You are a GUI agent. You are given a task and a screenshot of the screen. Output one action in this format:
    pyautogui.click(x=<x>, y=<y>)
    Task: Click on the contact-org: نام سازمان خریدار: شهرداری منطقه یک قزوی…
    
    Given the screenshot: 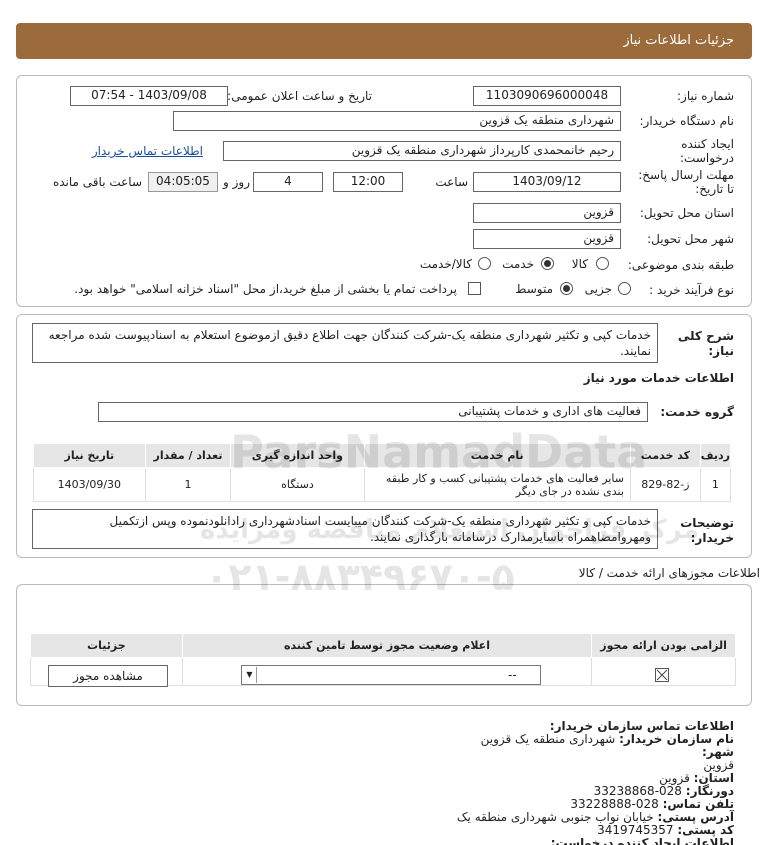 What is the action you would take?
    pyautogui.click(x=607, y=739)
    